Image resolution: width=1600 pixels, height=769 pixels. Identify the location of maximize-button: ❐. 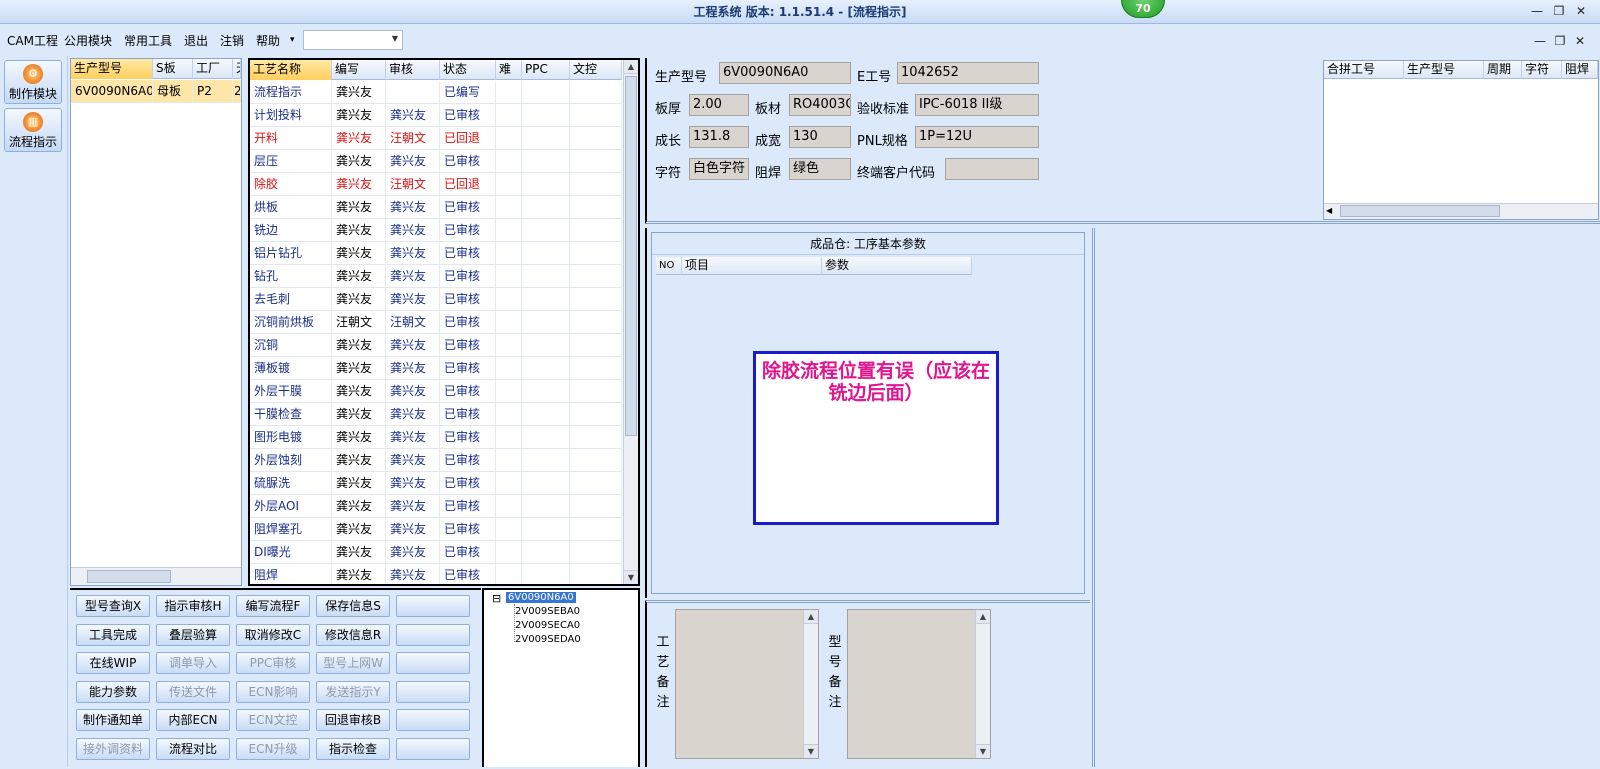
(1559, 11).